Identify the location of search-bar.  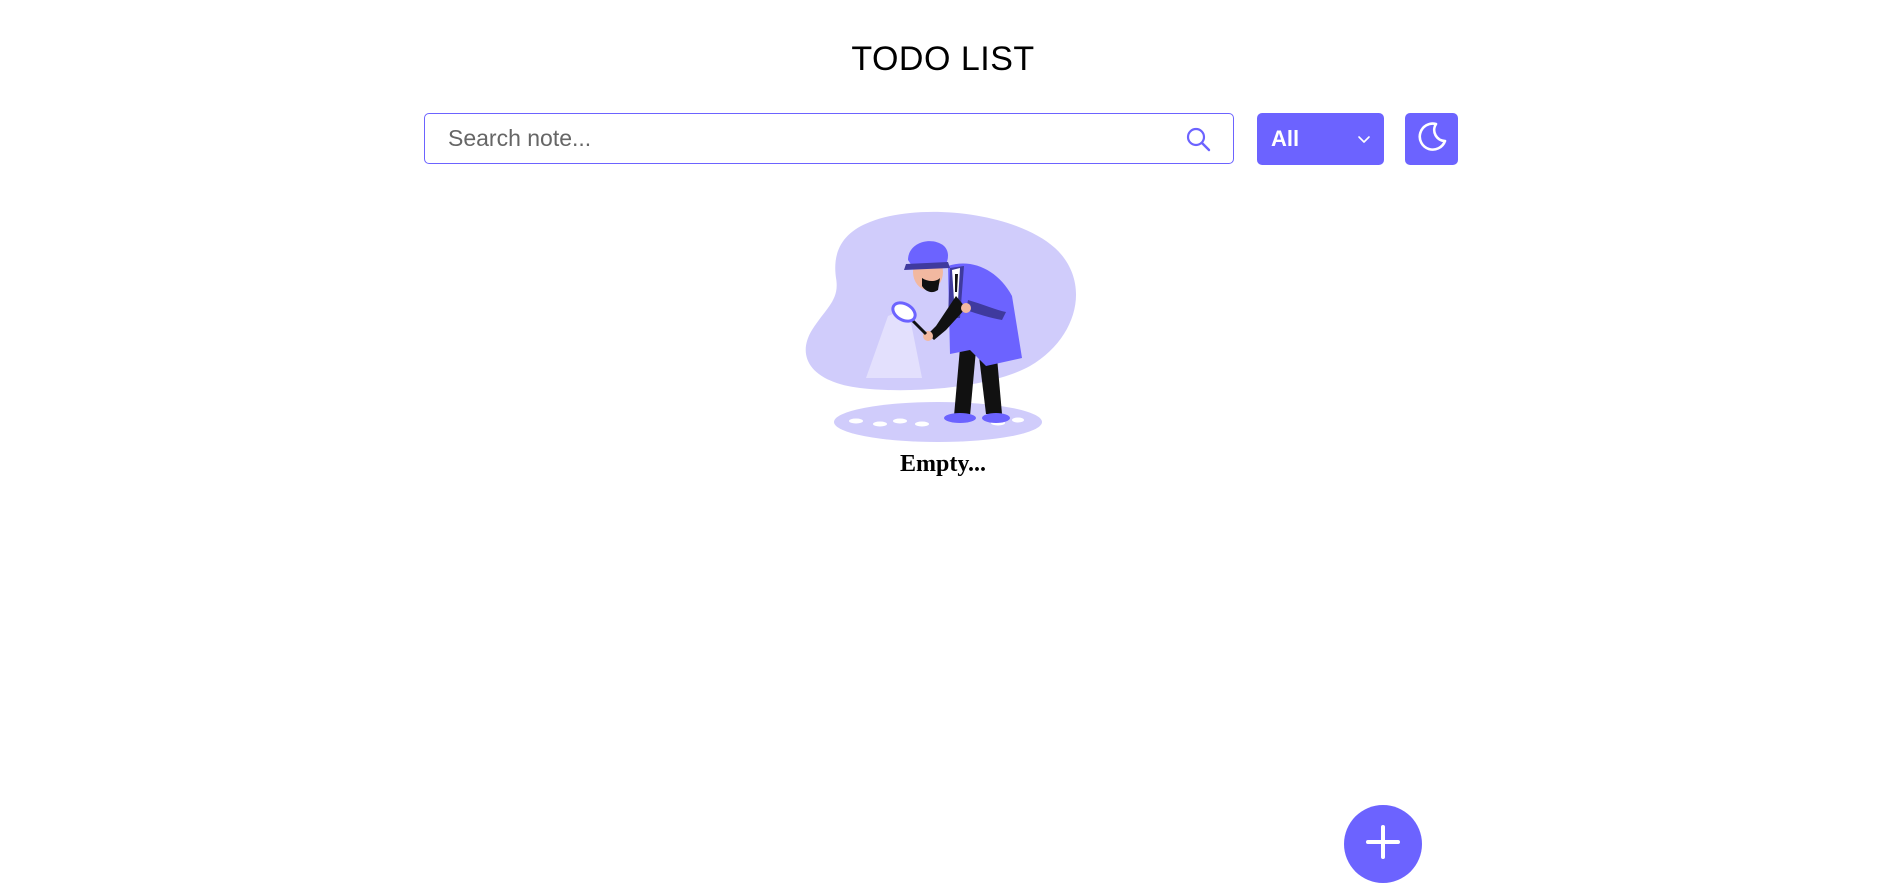
(829, 138).